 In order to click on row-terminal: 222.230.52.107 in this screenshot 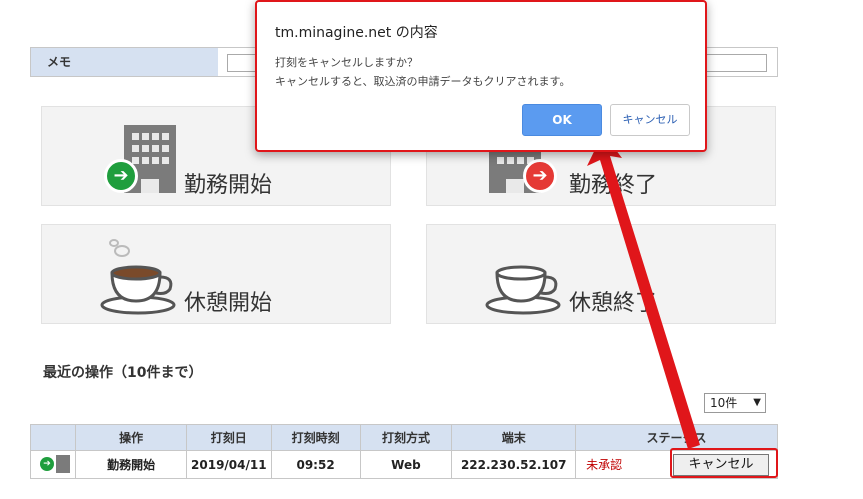, I will do `click(514, 464)`.